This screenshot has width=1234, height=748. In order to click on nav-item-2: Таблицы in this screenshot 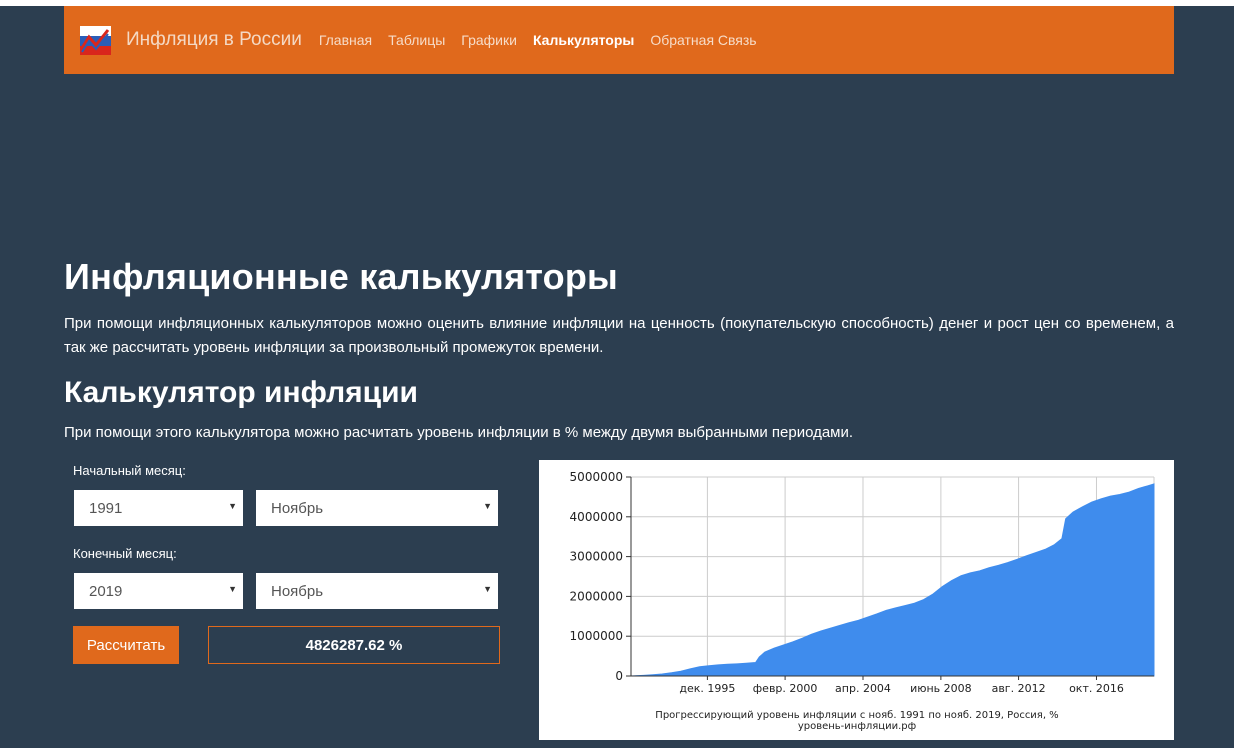, I will do `click(416, 40)`.